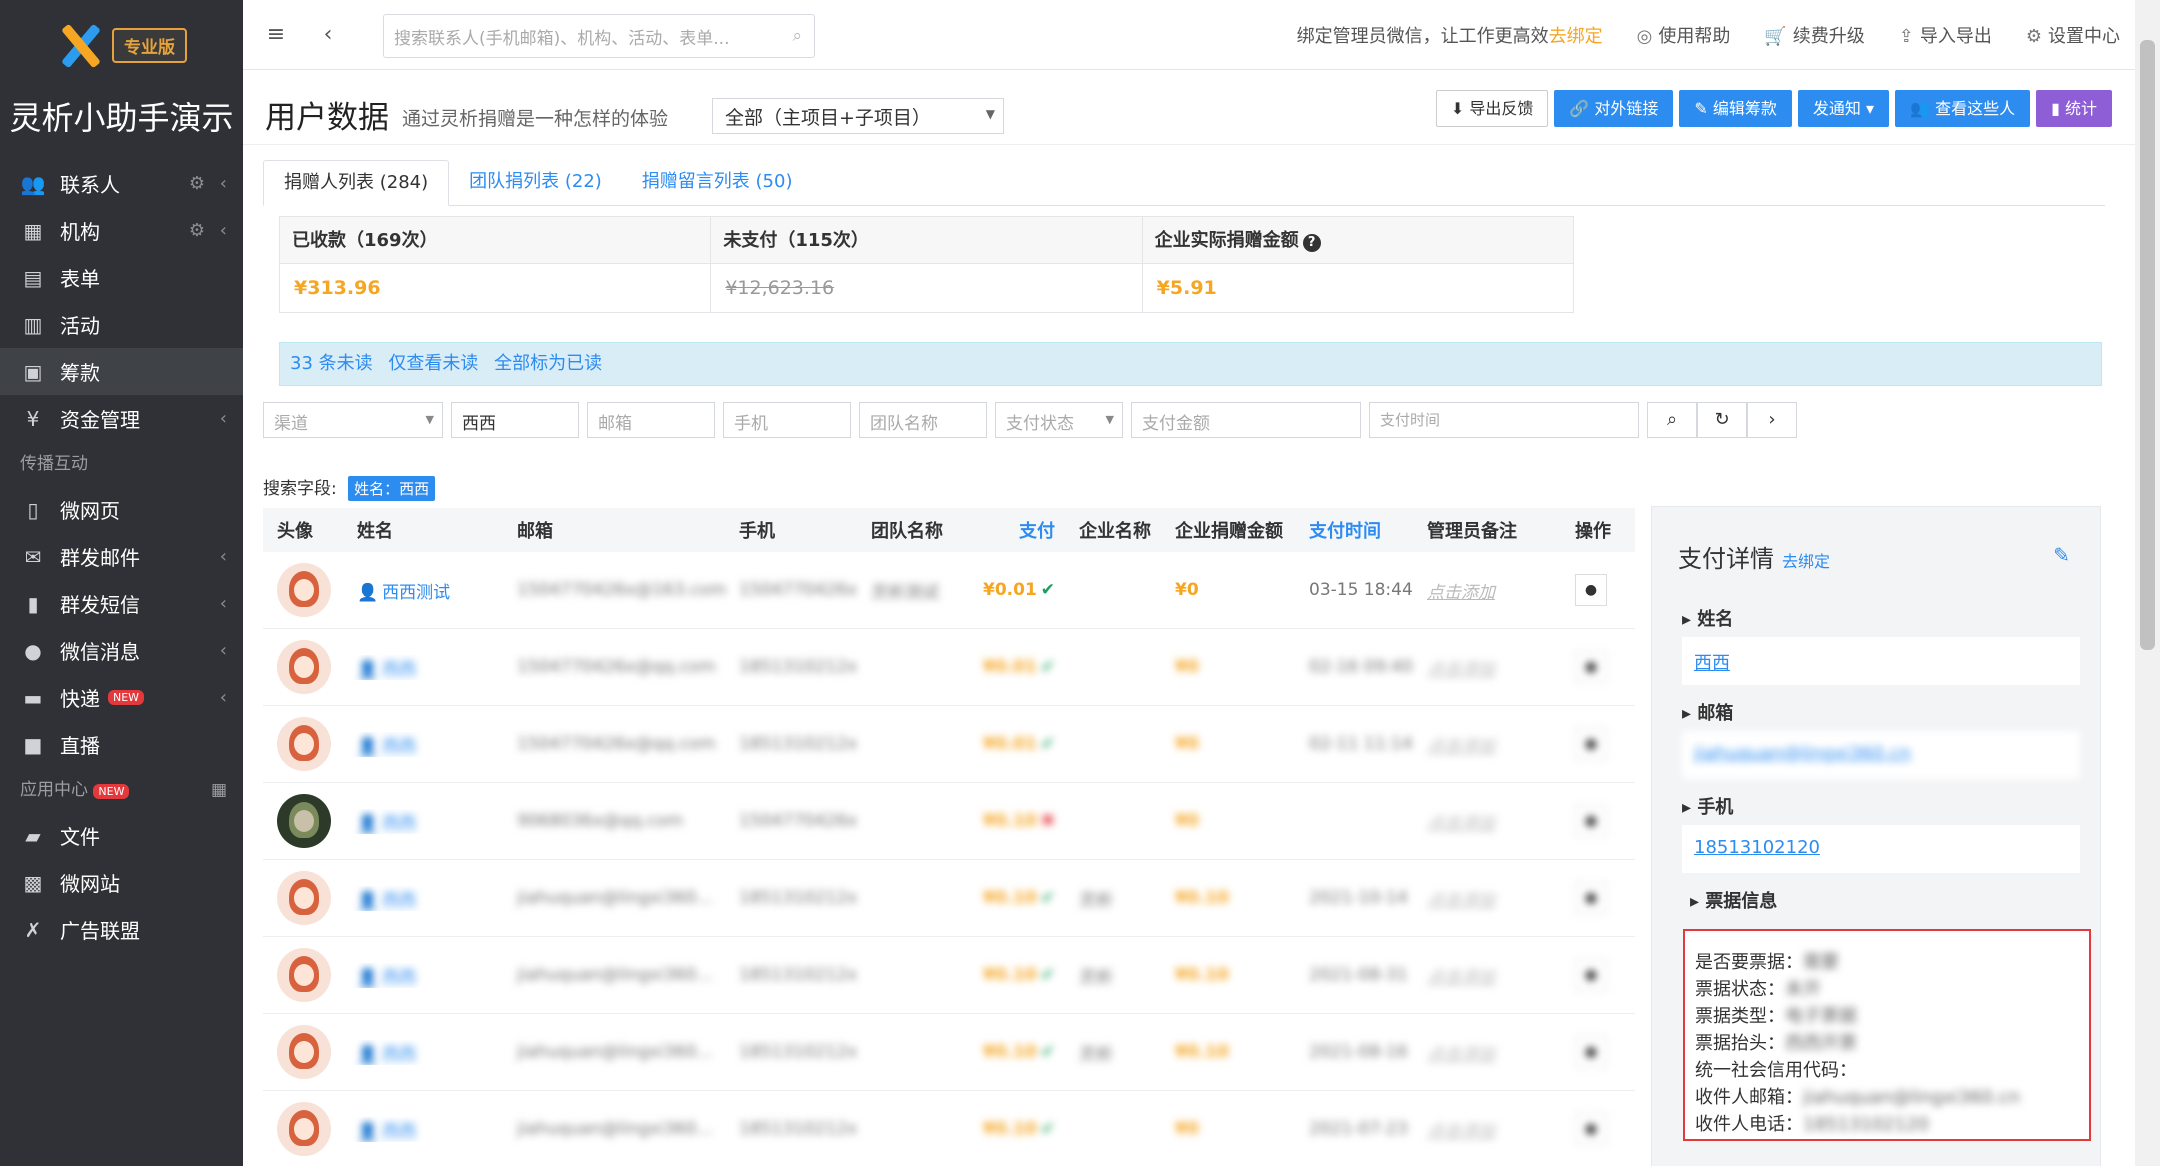  I want to click on grid-icon: ▦, so click(219, 790).